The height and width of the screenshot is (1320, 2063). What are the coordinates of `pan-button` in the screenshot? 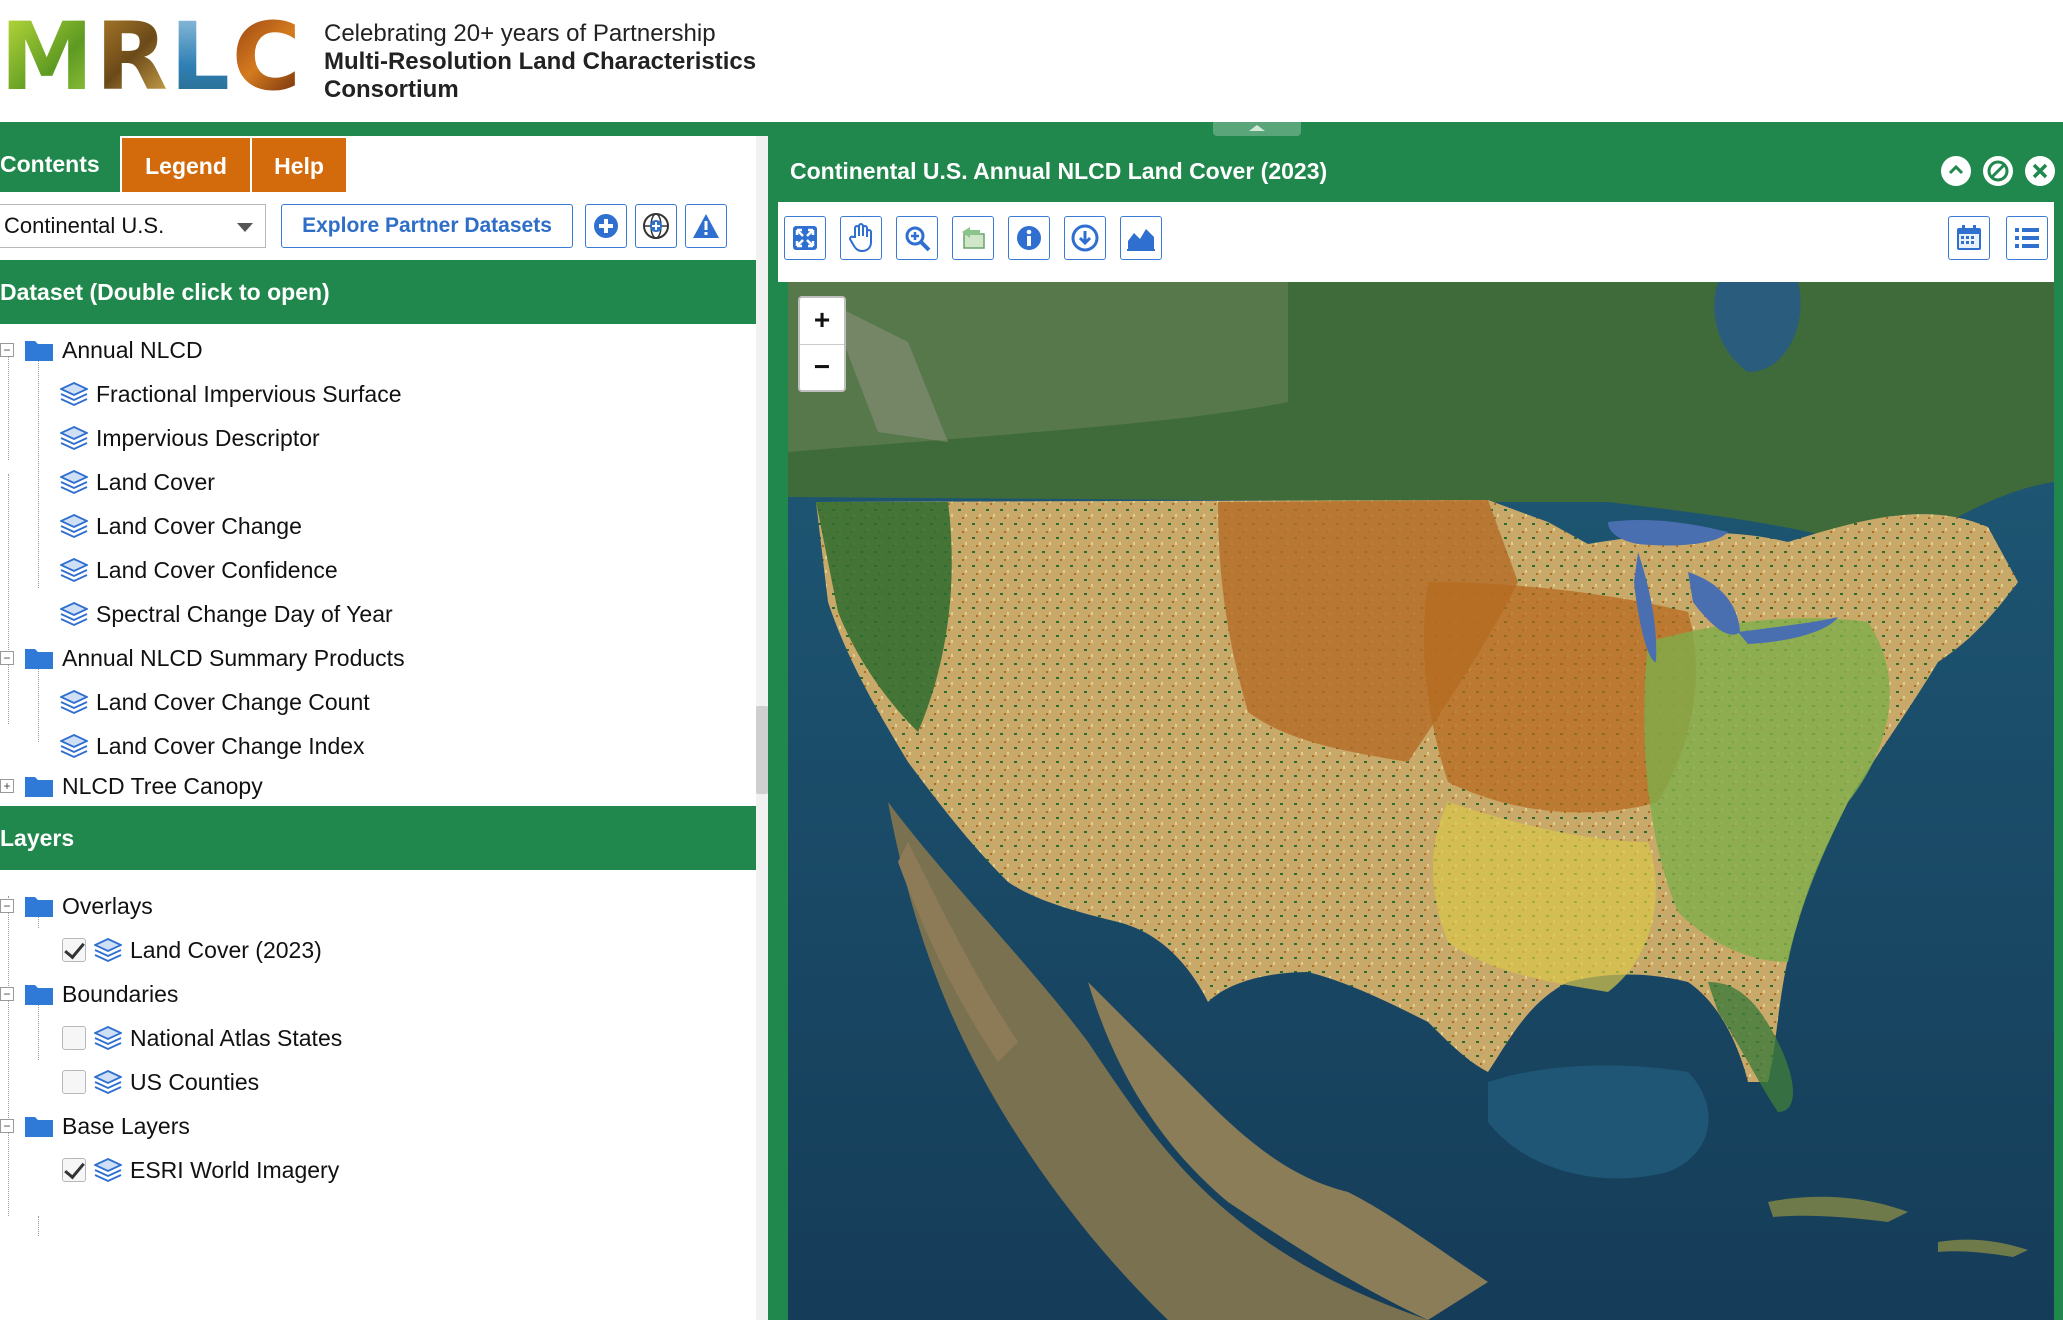 It's located at (861, 238).